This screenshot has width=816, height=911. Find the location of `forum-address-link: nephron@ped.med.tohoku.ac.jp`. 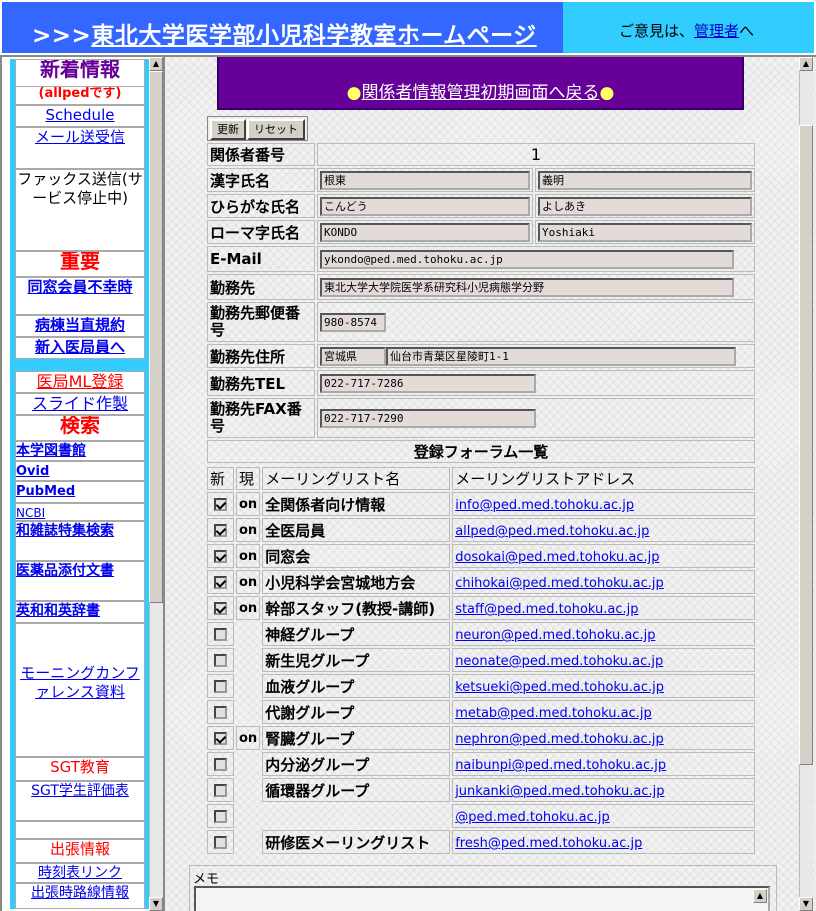

forum-address-link: nephron@ped.med.tohoku.ac.jp is located at coordinates (559, 739).